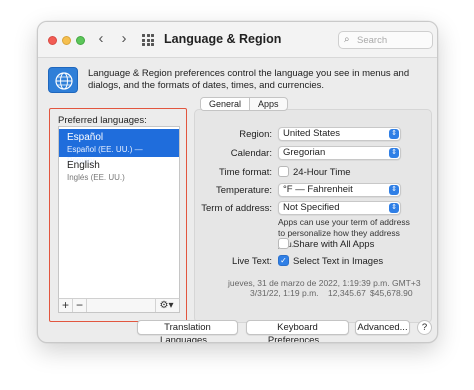 Image resolution: width=474 pixels, height=390 pixels. Describe the element at coordinates (311, 207) in the screenshot. I see `term-of-address-value: Not Specified` at that location.